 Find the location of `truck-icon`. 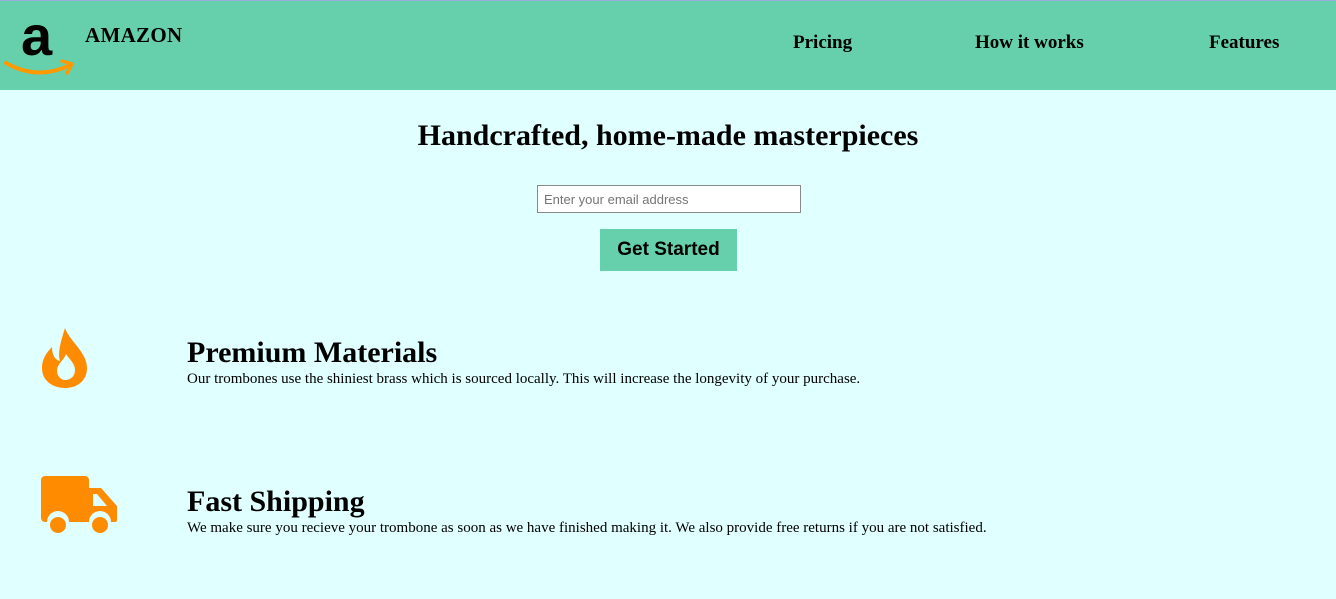

truck-icon is located at coordinates (79, 504).